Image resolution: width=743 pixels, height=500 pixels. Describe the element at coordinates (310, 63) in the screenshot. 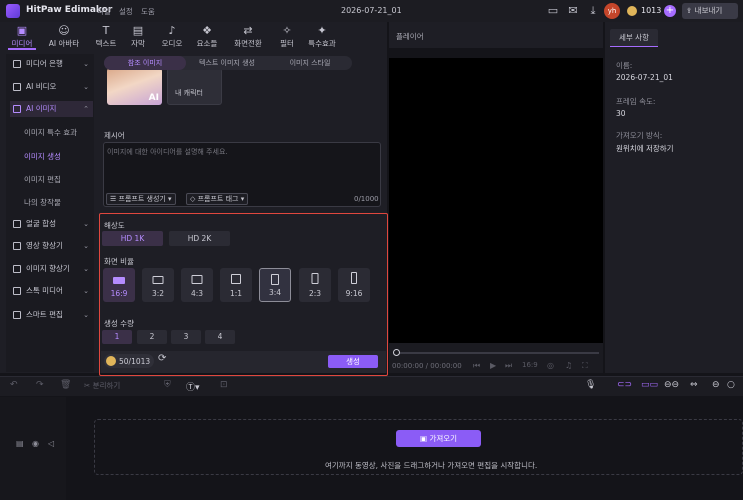

I see `tab-image-style: 이미지 스타일` at that location.